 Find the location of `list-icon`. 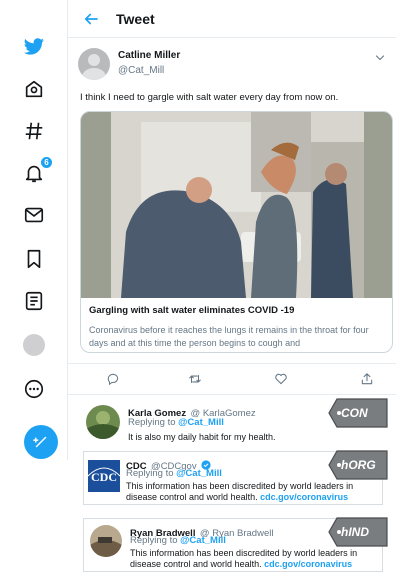

list-icon is located at coordinates (34, 301).